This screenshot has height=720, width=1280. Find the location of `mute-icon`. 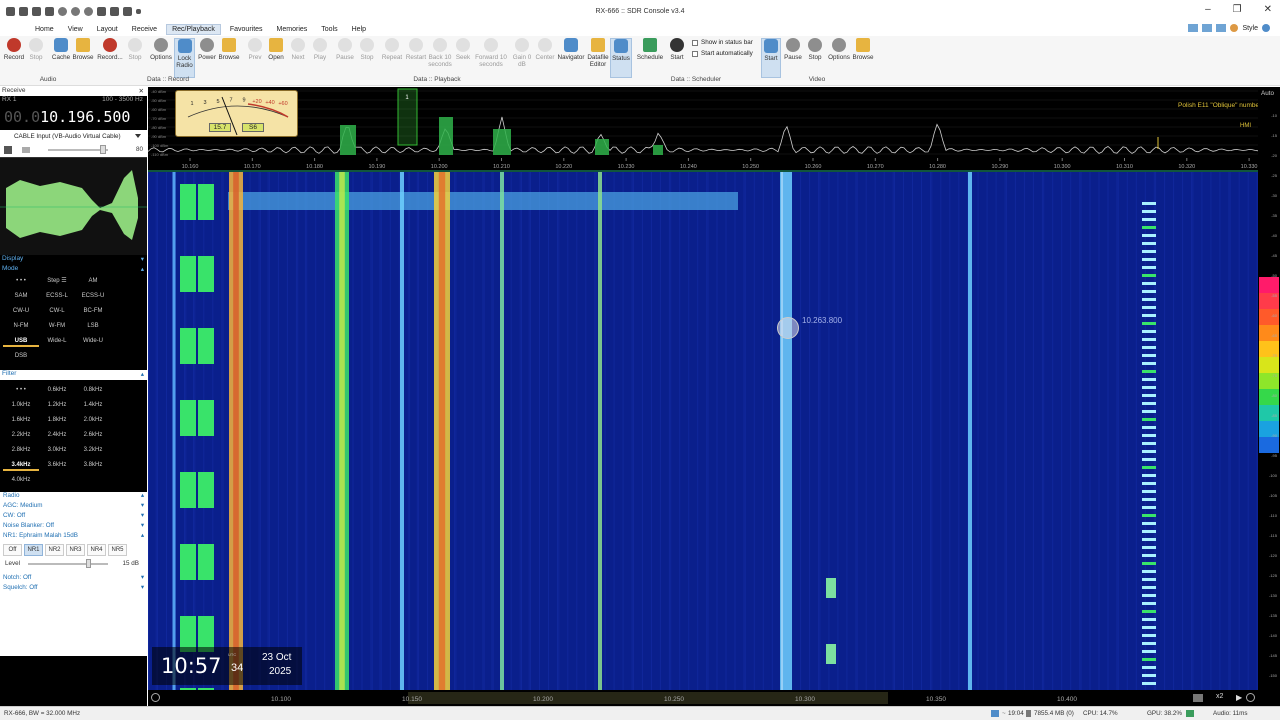

mute-icon is located at coordinates (26, 150).